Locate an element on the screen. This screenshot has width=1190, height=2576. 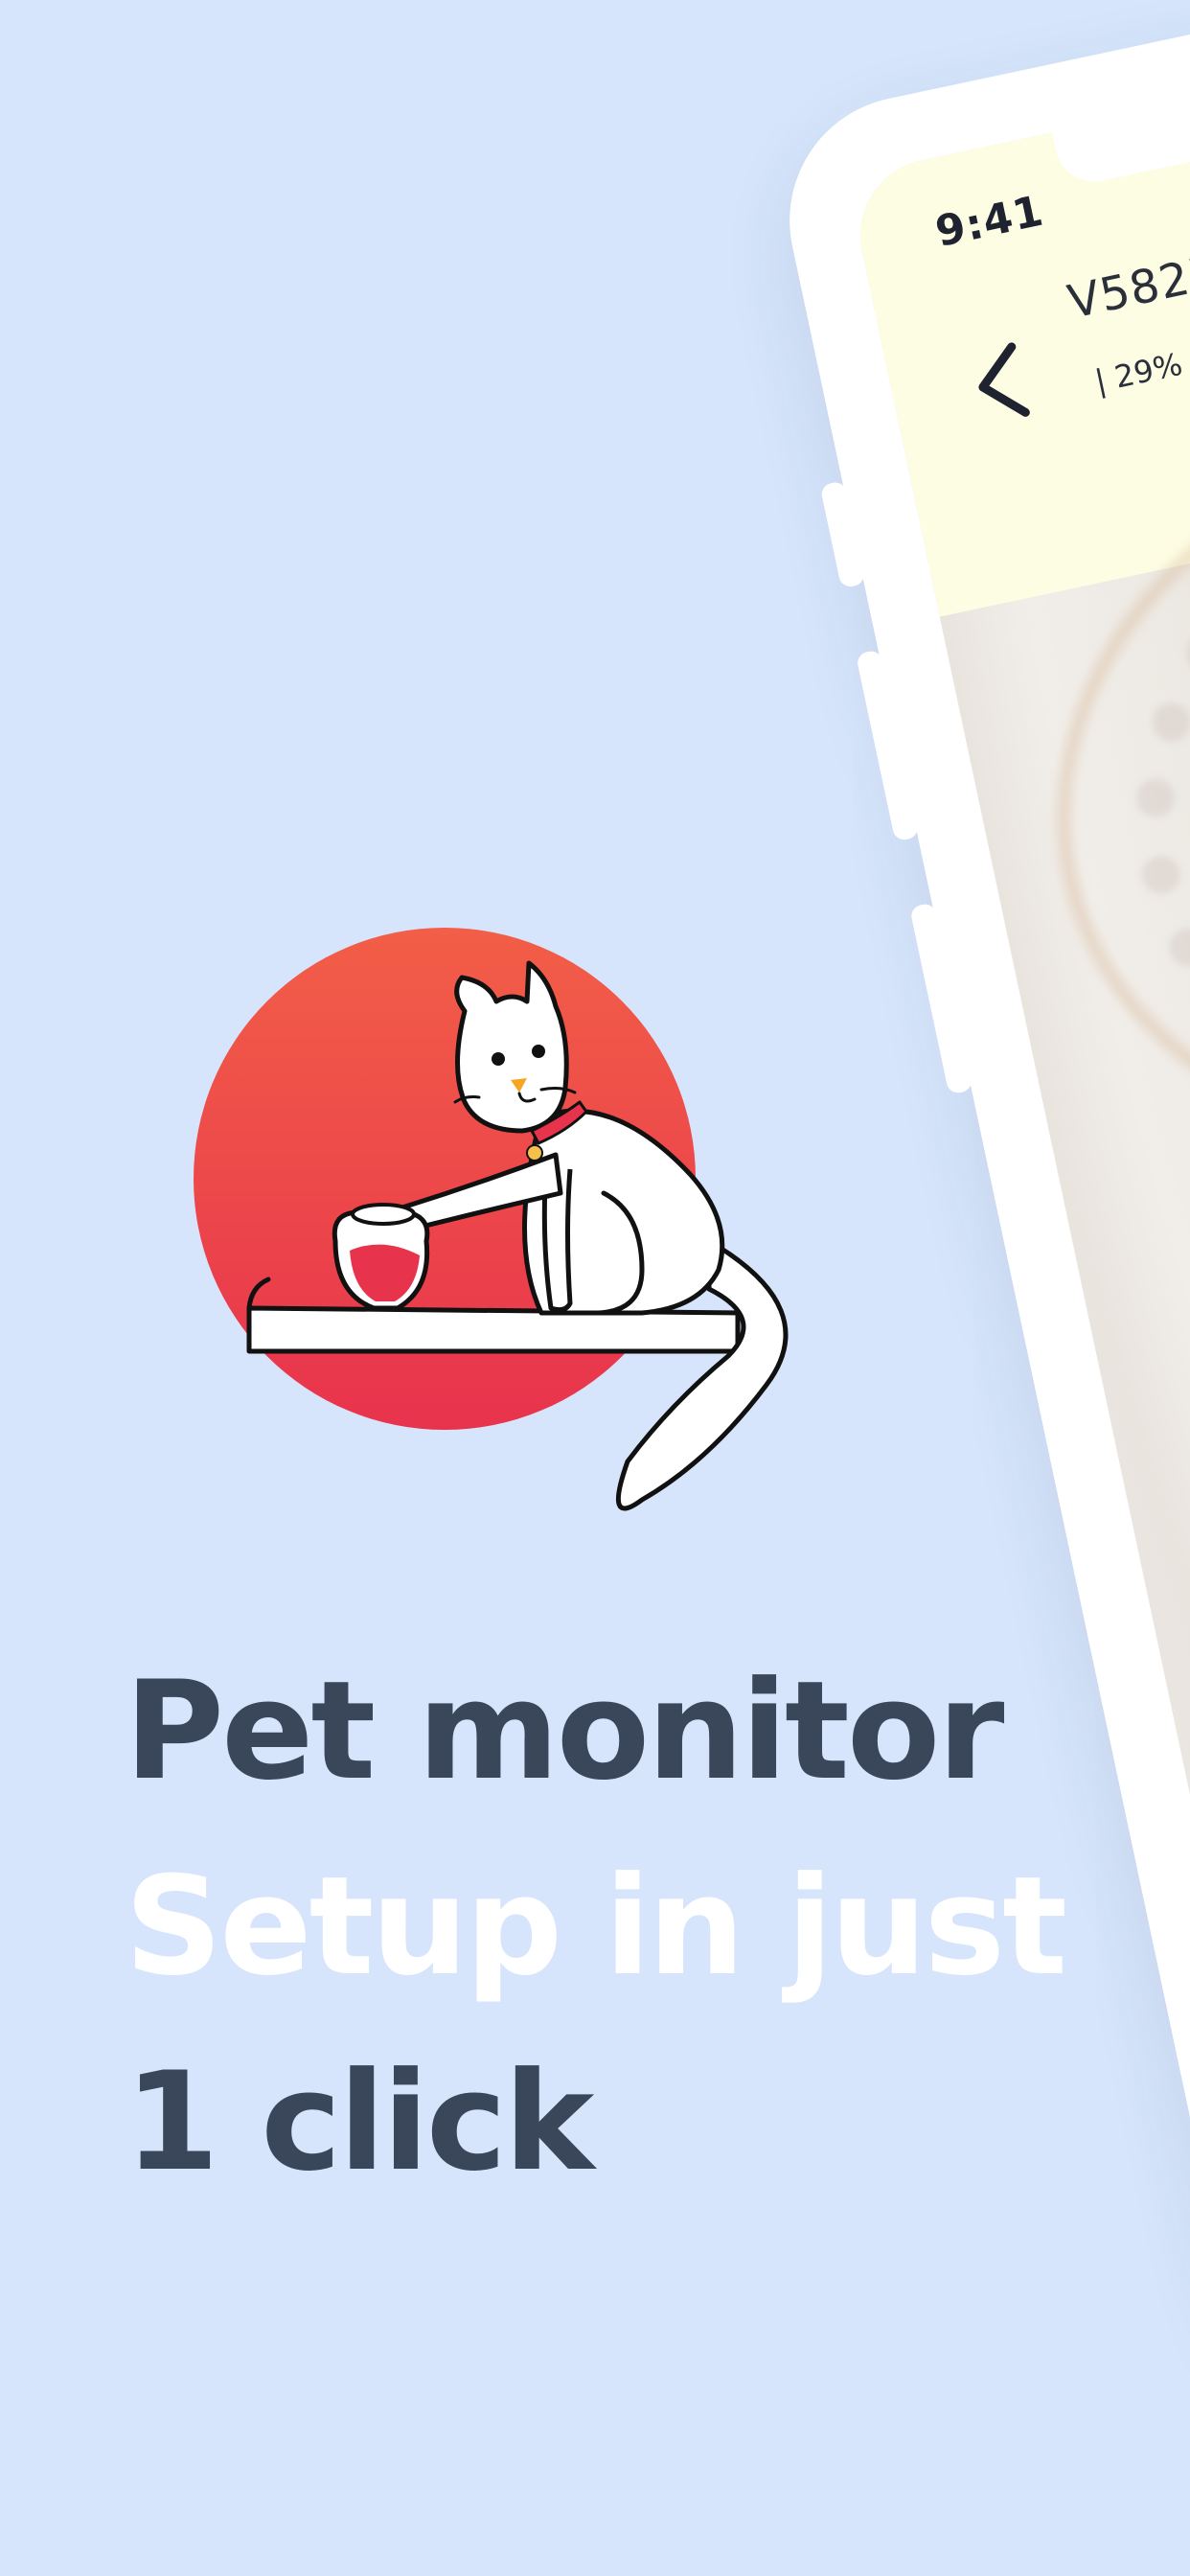
battery-status: | 29% is located at coordinates (1140, 364).